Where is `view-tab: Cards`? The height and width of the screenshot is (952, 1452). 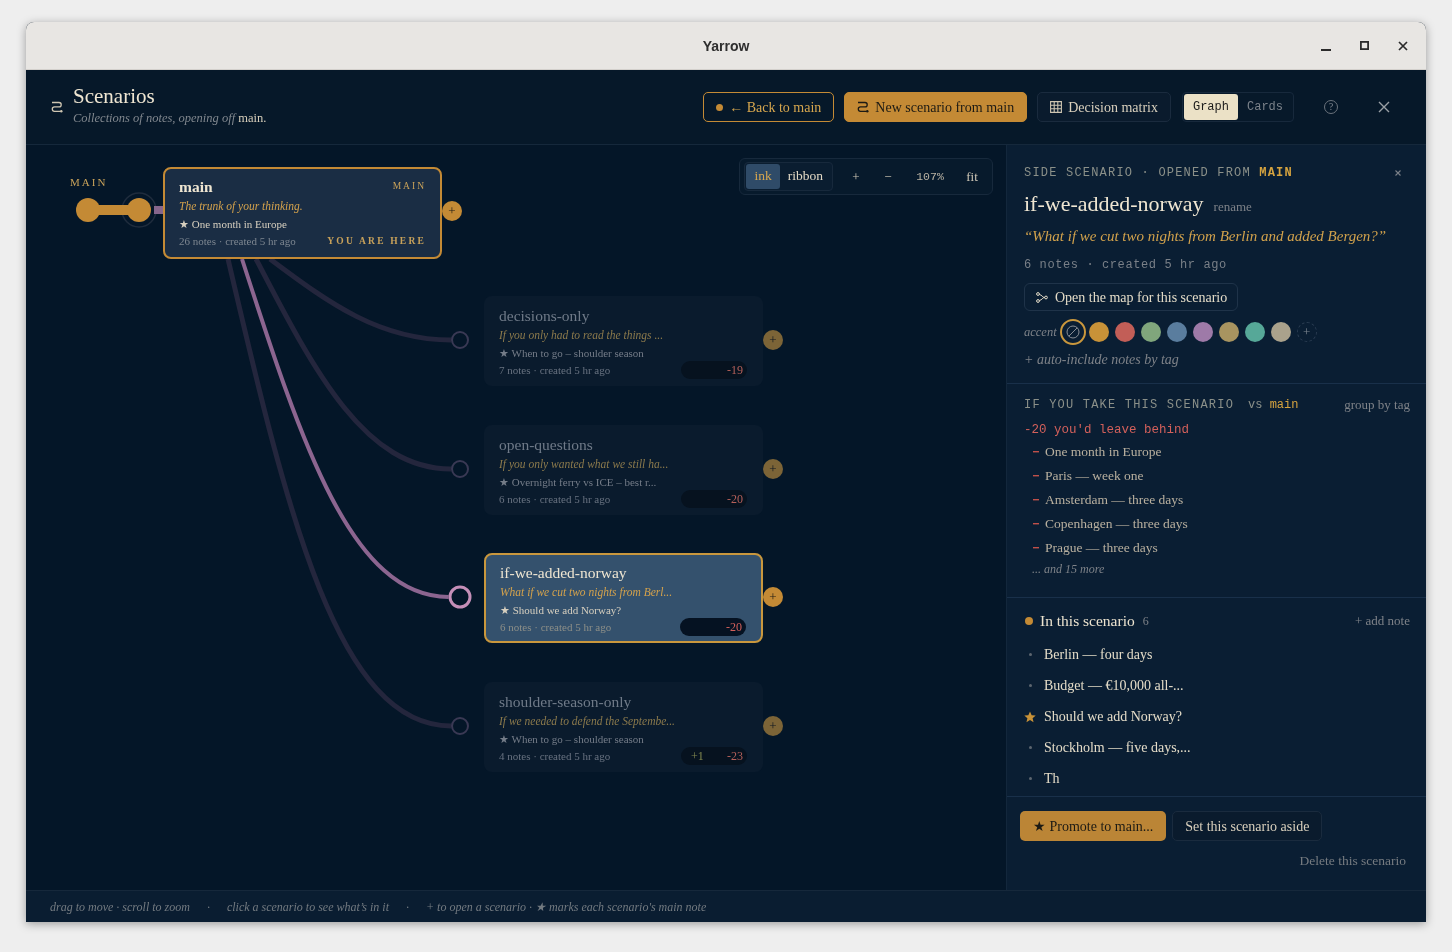 view-tab: Cards is located at coordinates (1265, 107).